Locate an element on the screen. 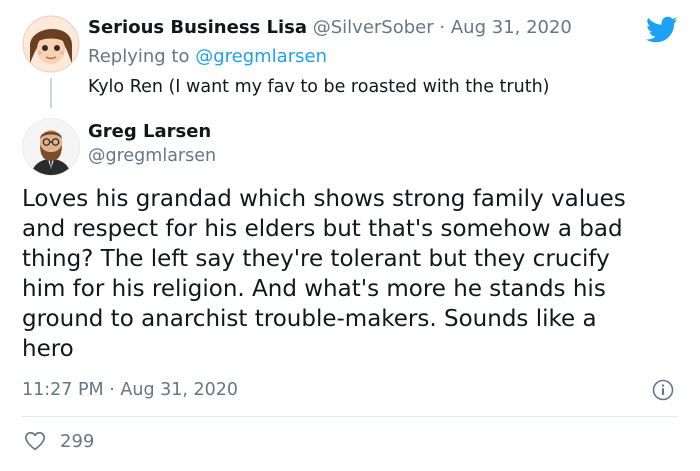  like-count: 299 is located at coordinates (77, 441).